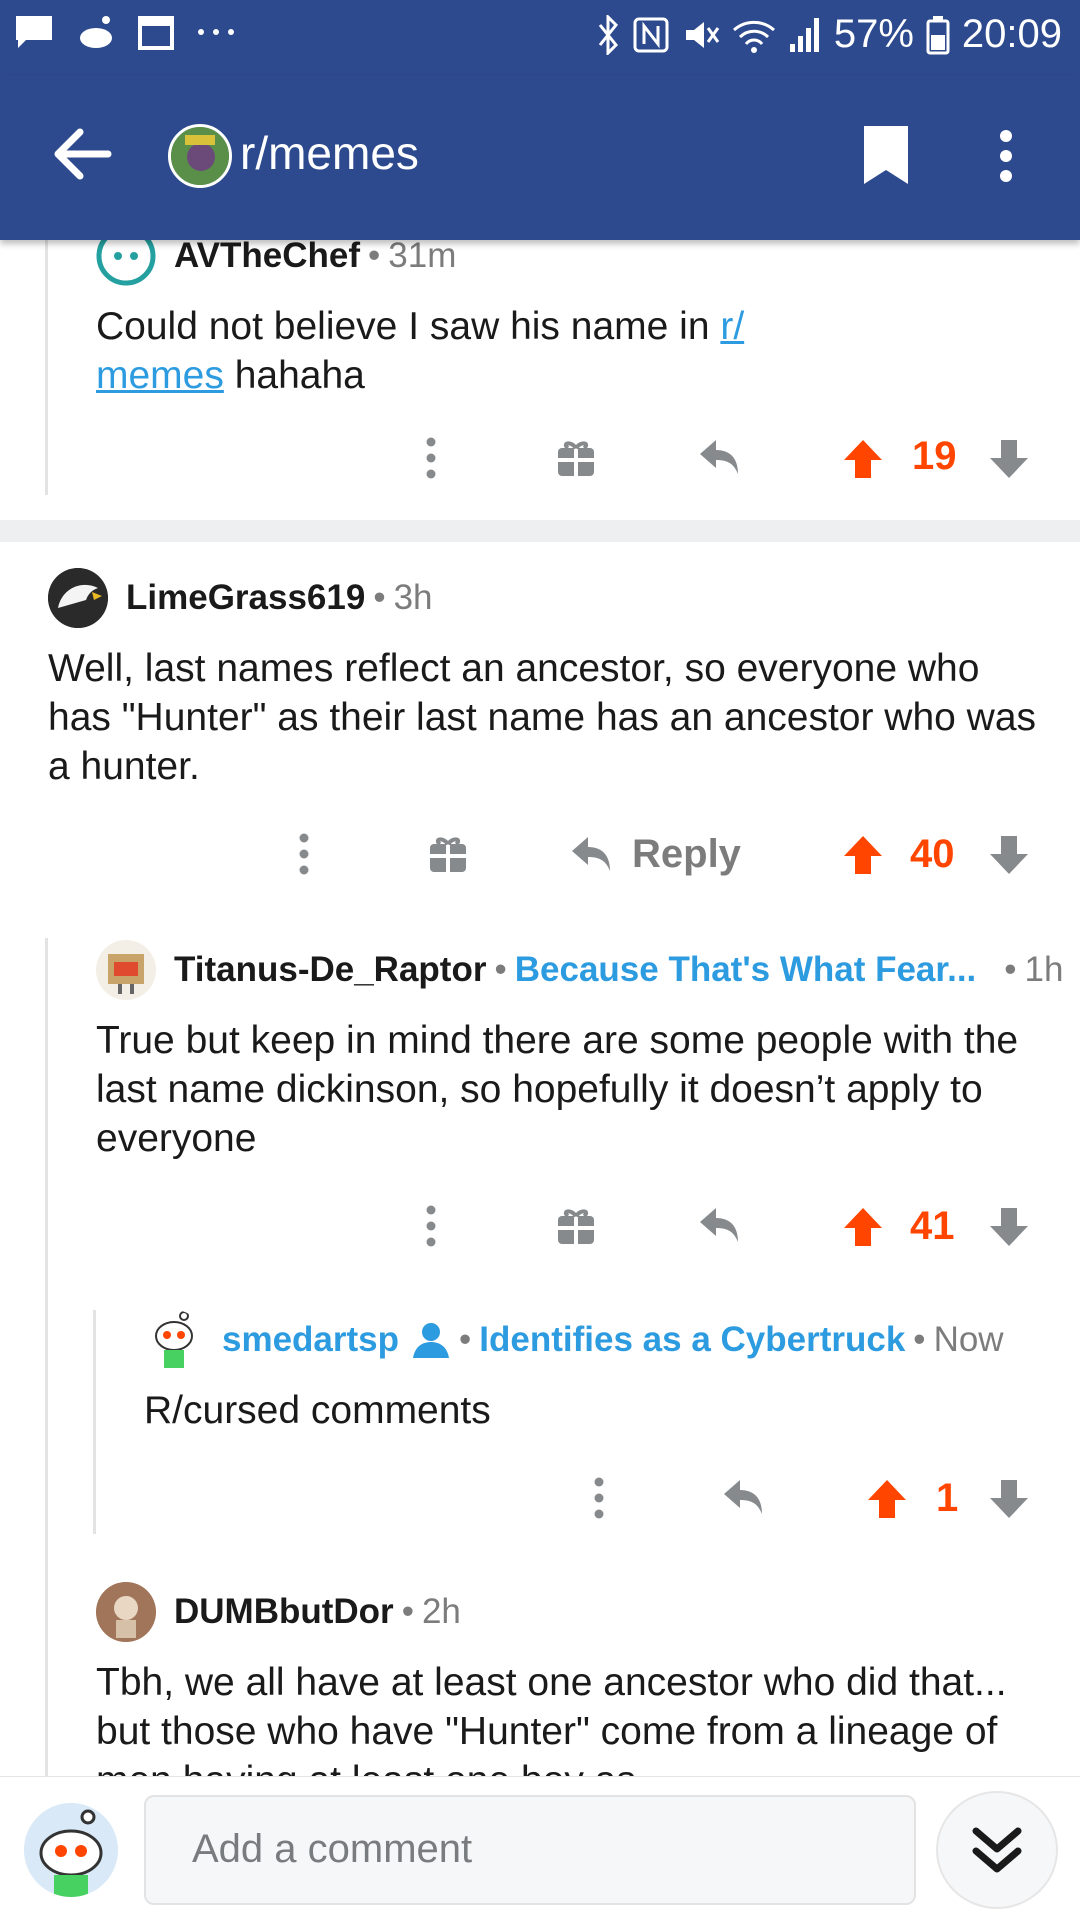 The height and width of the screenshot is (1921, 1080). I want to click on comment-actions: 19, so click(540, 460).